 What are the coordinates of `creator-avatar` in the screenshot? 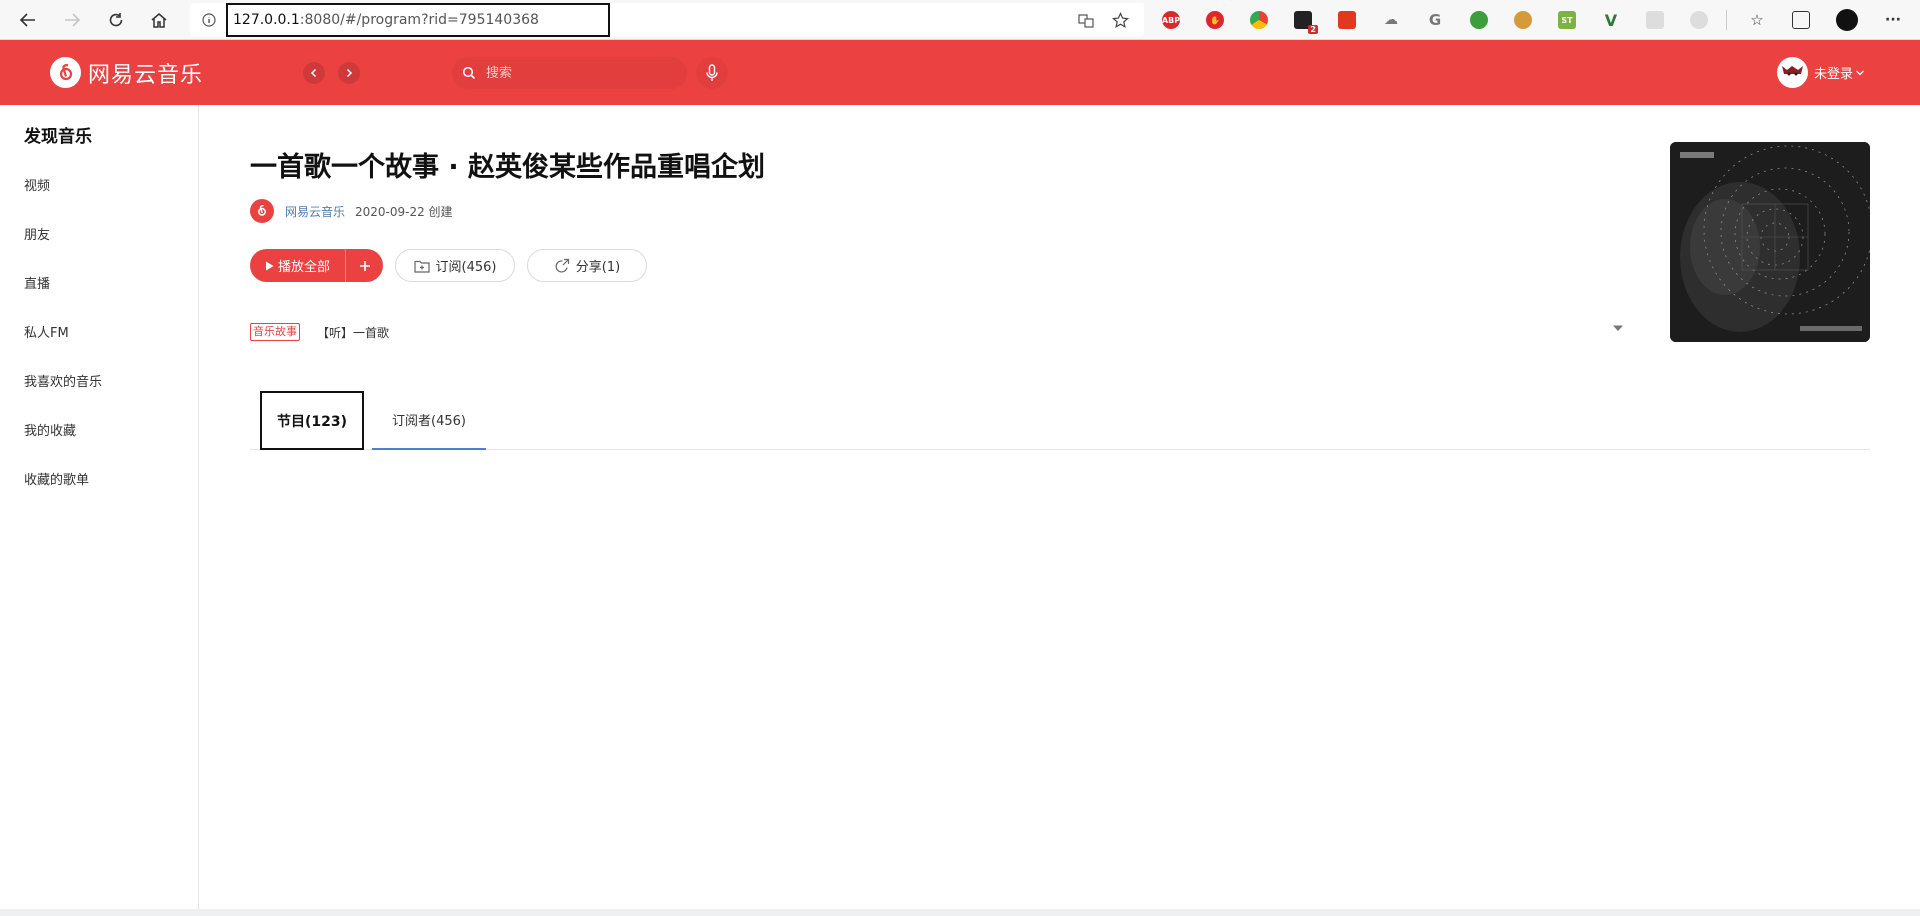 It's located at (262, 211).